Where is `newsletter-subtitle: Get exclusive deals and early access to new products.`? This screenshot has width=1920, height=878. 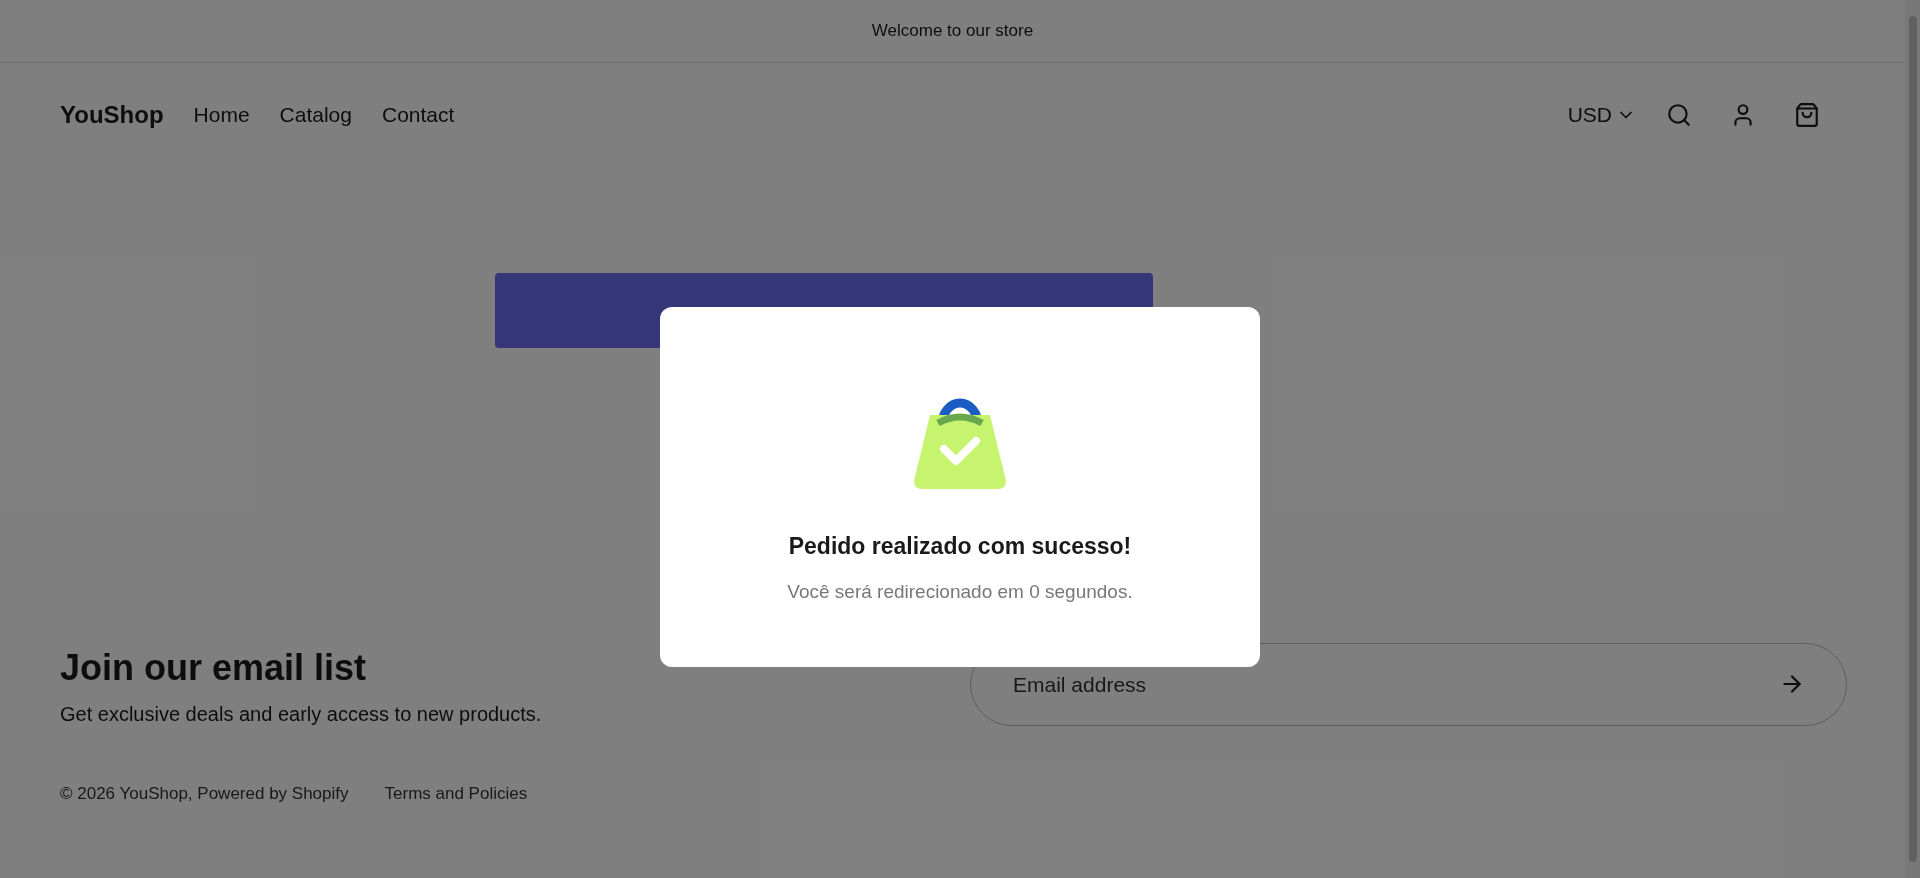
newsletter-subtitle: Get exclusive deals and early access to new products. is located at coordinates (301, 714).